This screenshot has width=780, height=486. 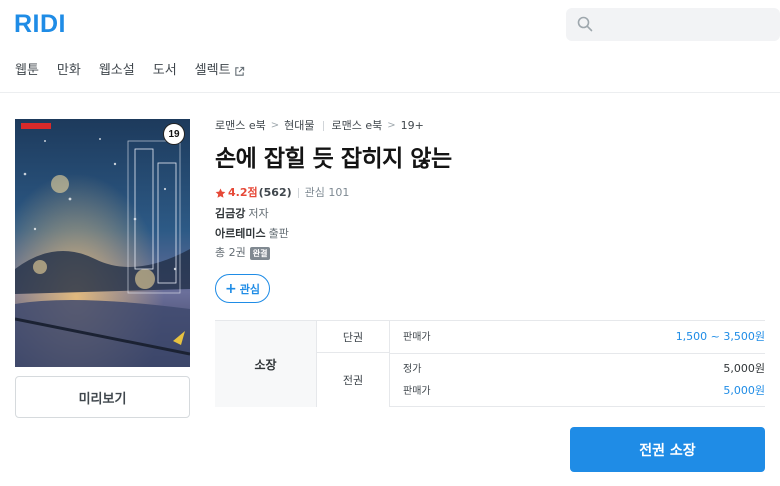 I want to click on interest-count: 관심 101, so click(x=327, y=192).